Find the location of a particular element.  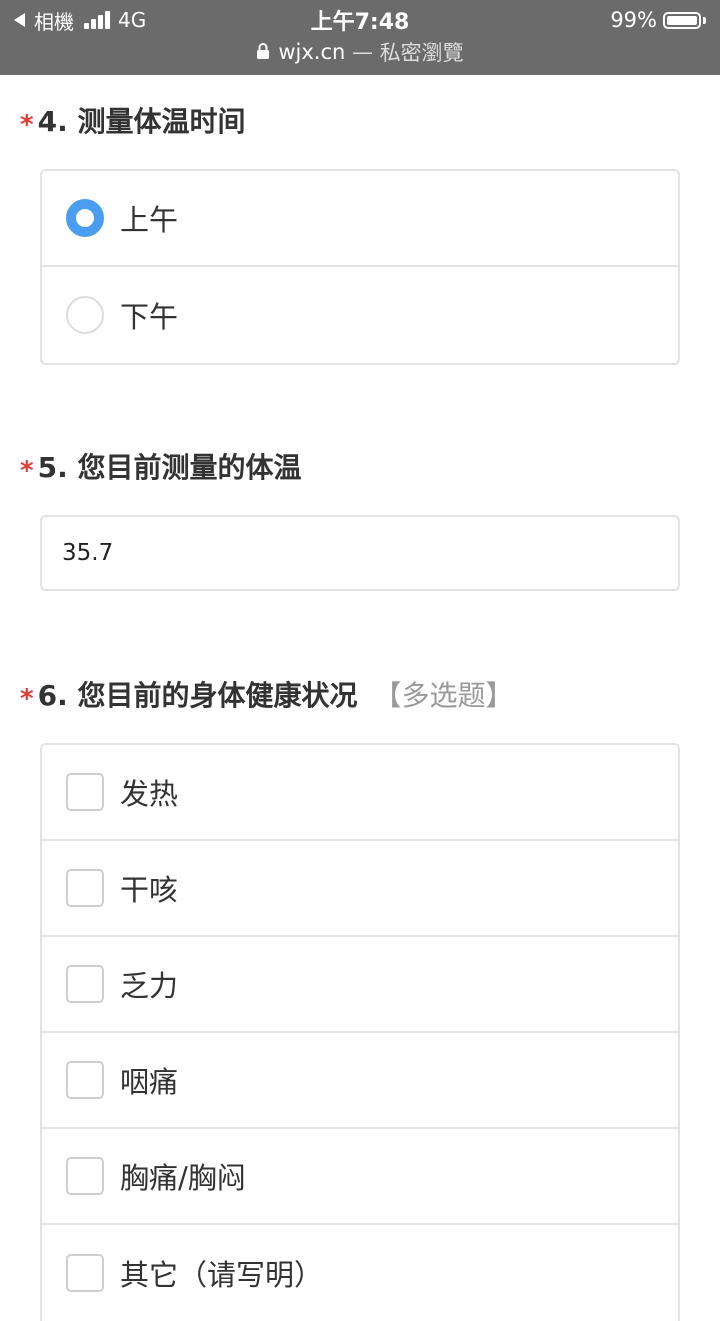

radio-selected-icon is located at coordinates (85, 218).